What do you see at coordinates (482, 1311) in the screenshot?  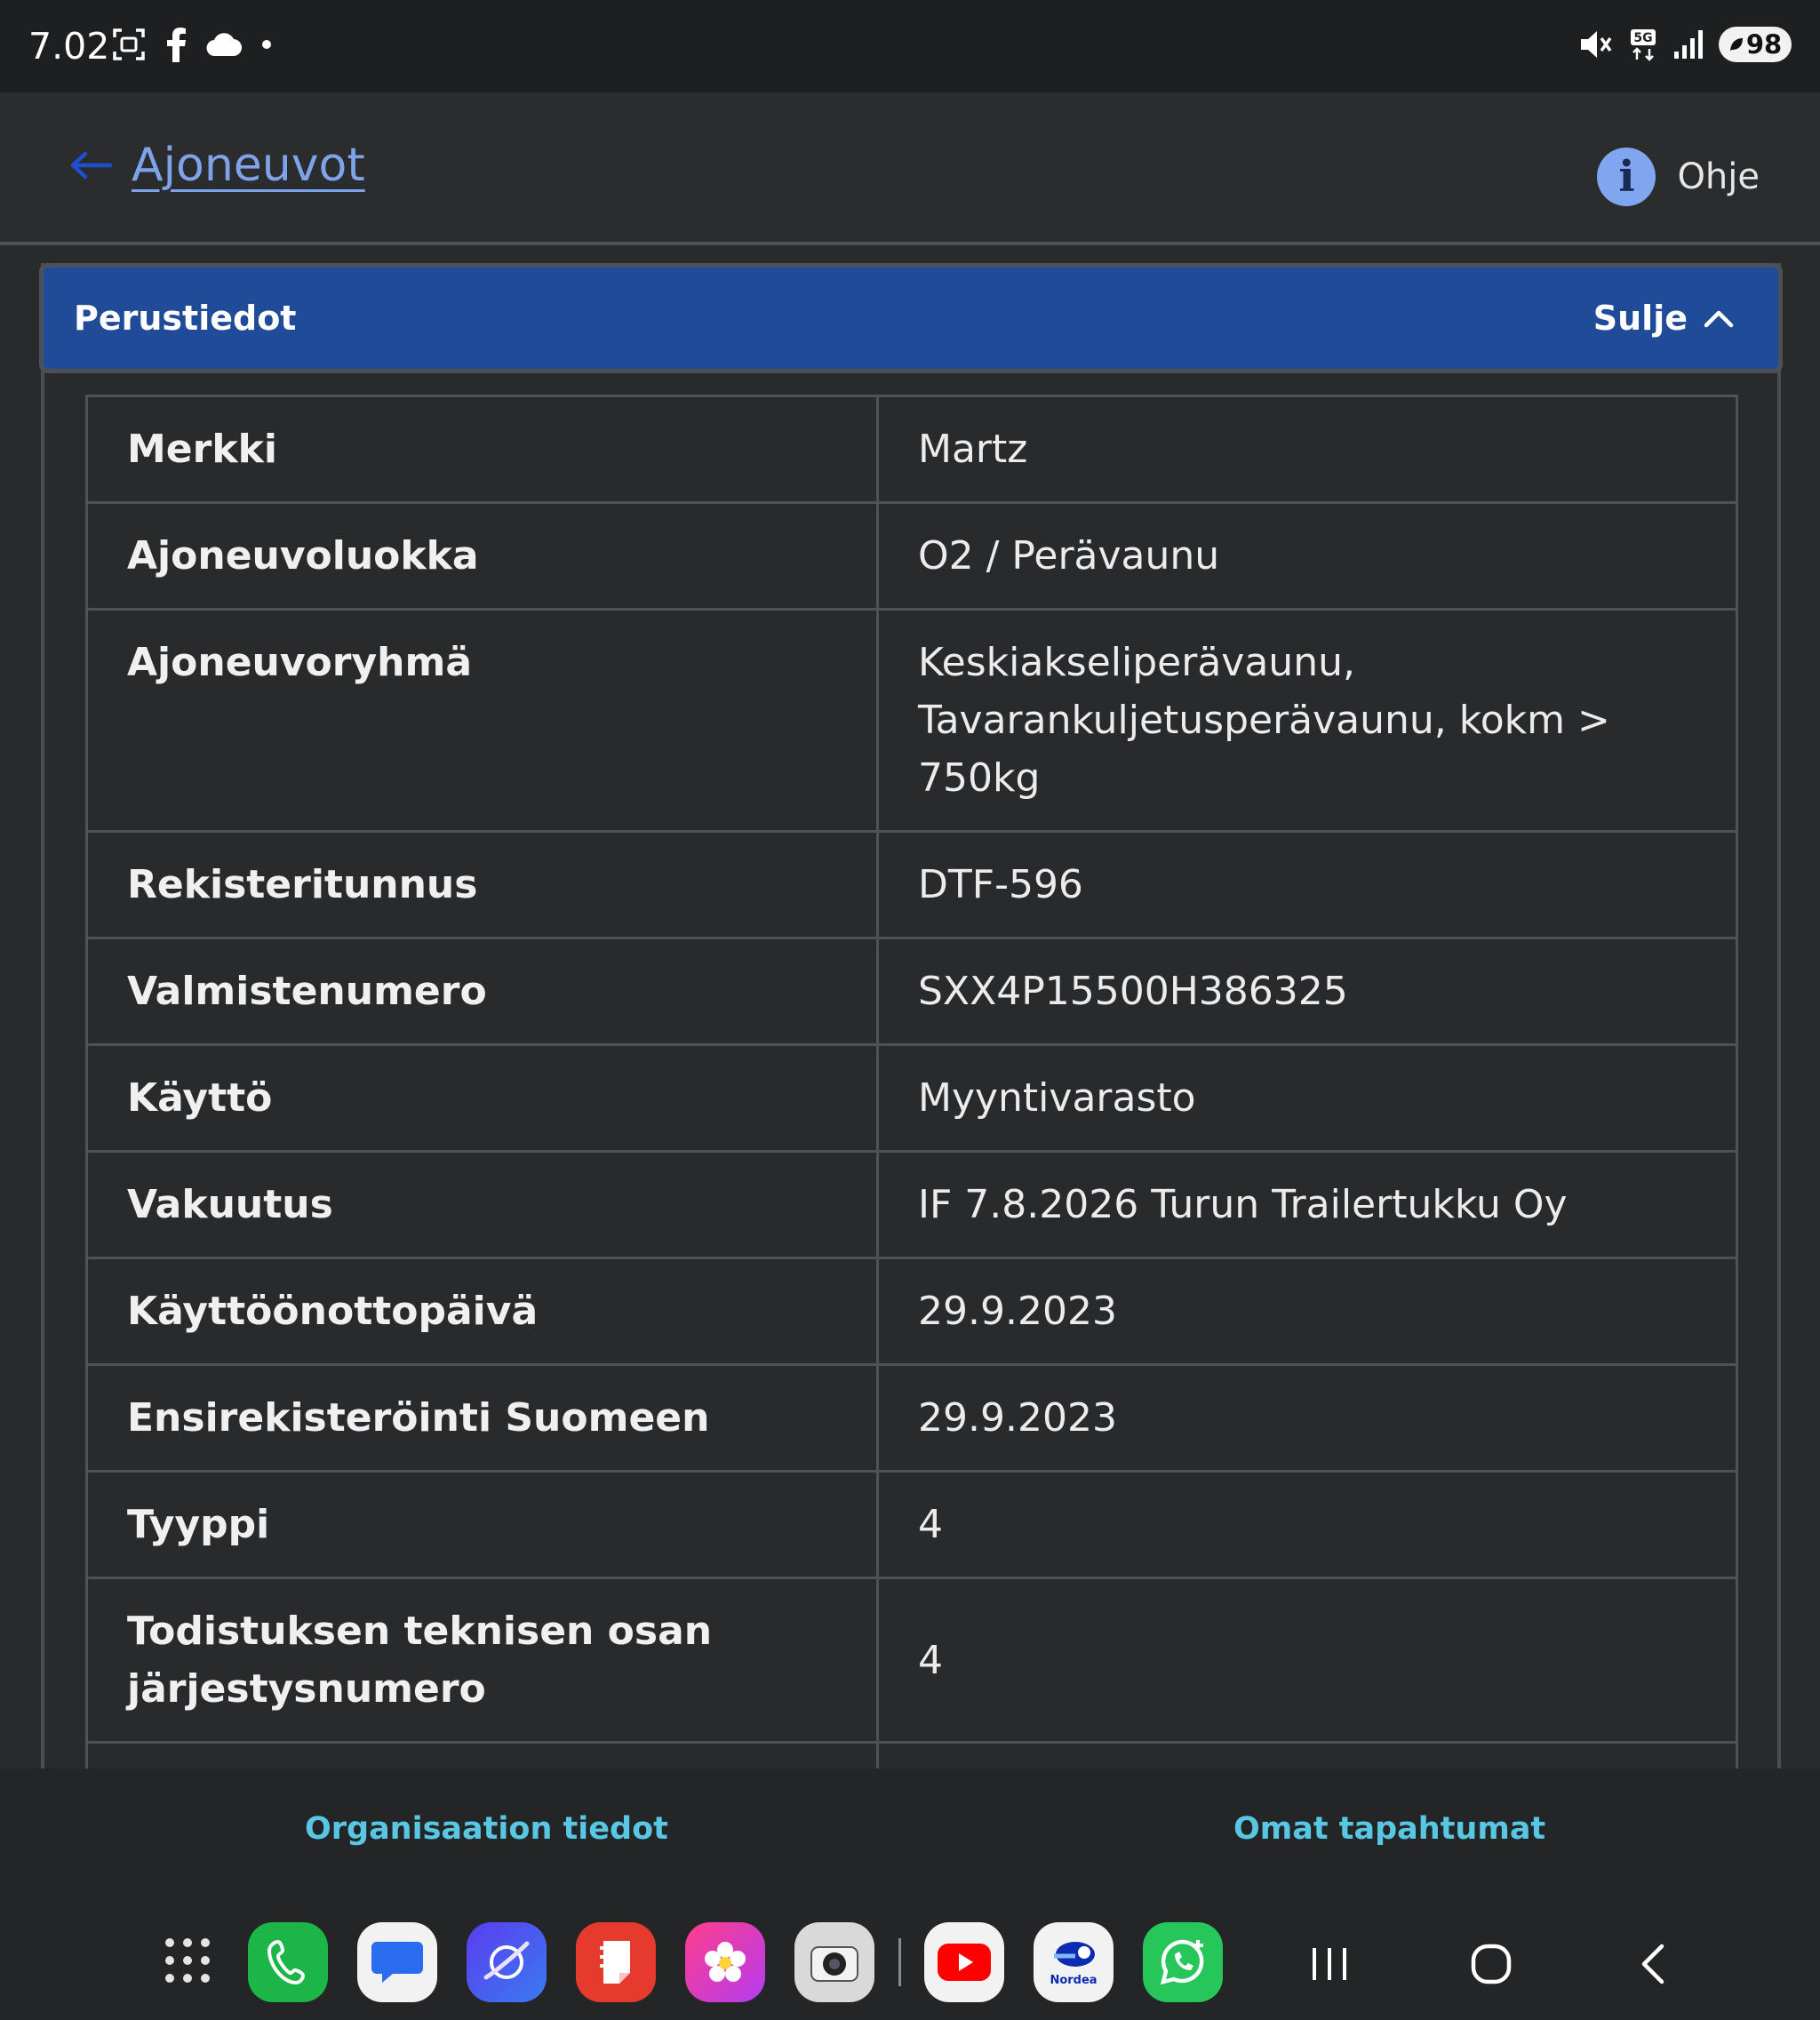 I see `row-label: Käyttöönottopäivä` at bounding box center [482, 1311].